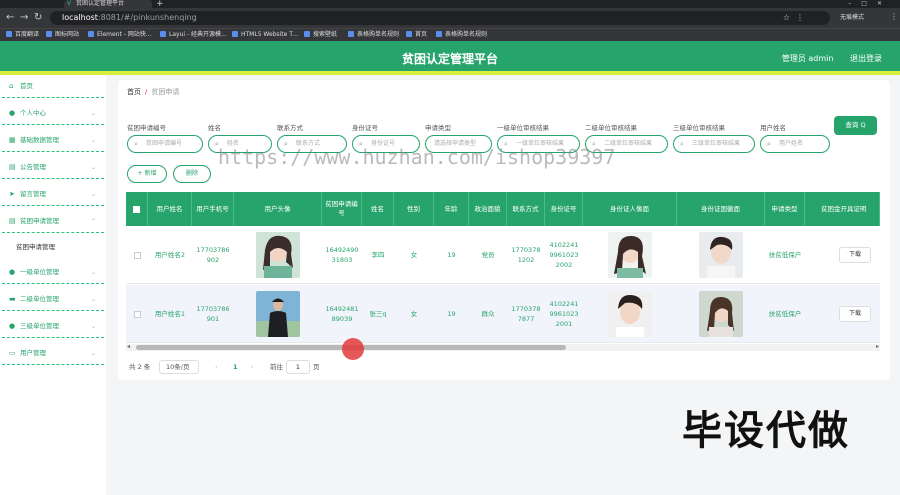  What do you see at coordinates (526, 255) in the screenshot?
I see `cell-contact: 17703781202` at bounding box center [526, 255].